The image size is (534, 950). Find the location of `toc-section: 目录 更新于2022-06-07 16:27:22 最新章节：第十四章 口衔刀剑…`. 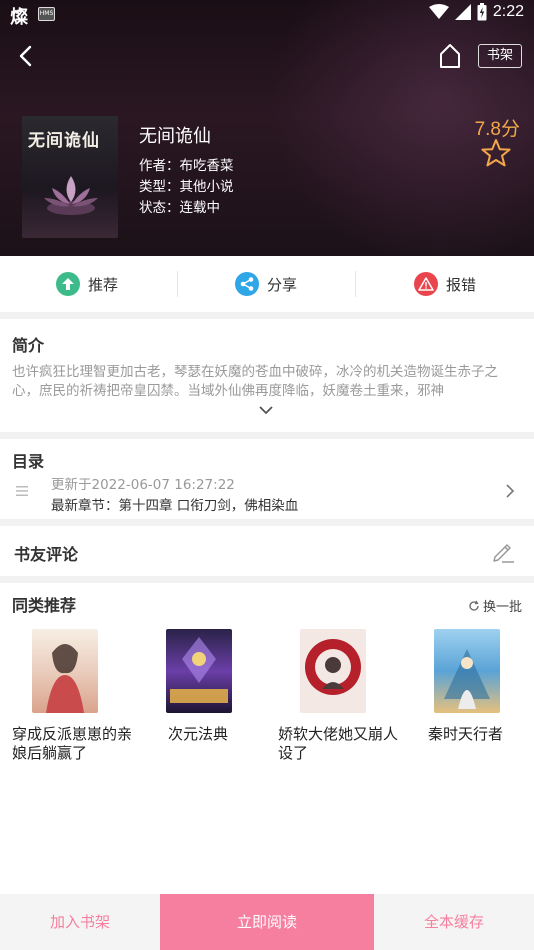

toc-section: 目录 更新于2022-06-07 16:27:22 最新章节：第十四章 口衔刀剑… is located at coordinates (267, 479).